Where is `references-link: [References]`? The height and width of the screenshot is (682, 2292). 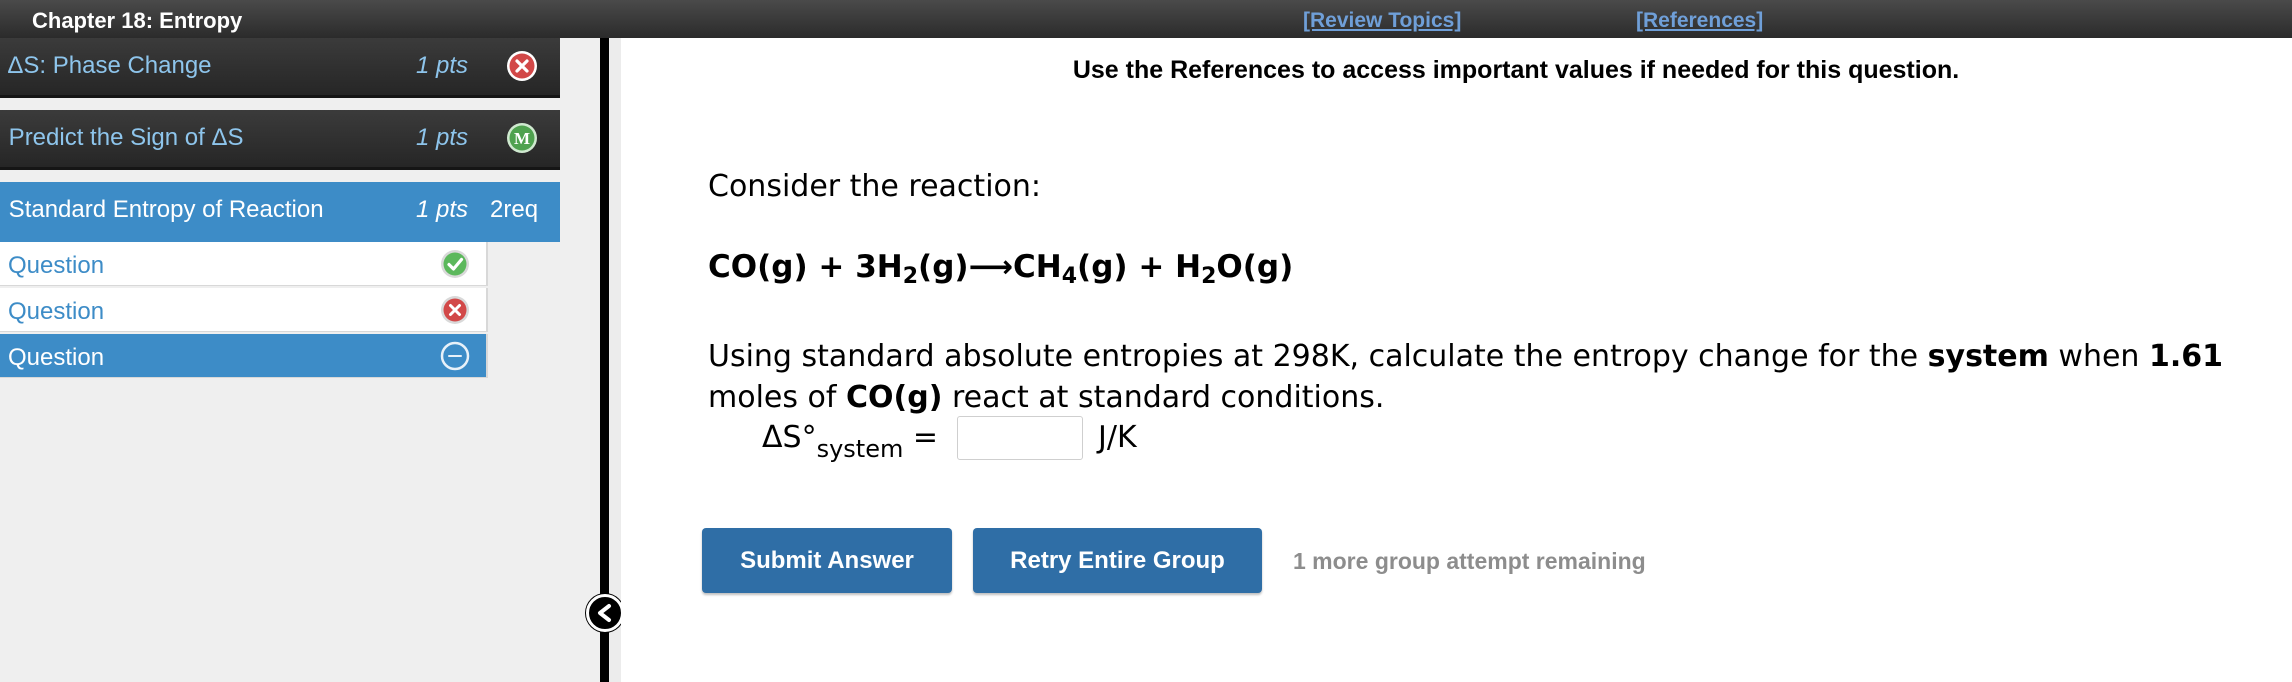
references-link: [References] is located at coordinates (1699, 21).